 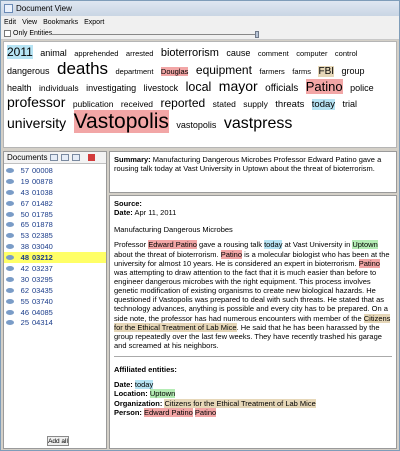 What do you see at coordinates (19, 88) in the screenshot?
I see `cloud-word: health` at bounding box center [19, 88].